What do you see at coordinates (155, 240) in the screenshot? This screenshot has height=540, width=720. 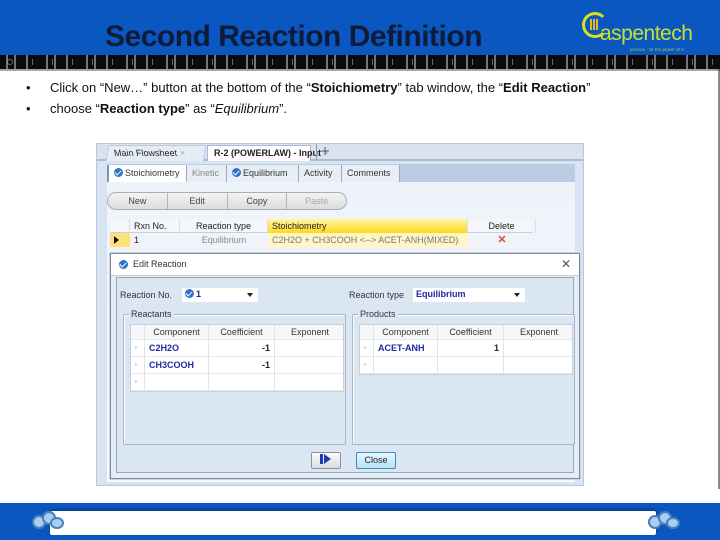 I see `rxn-no-cell: 1` at bounding box center [155, 240].